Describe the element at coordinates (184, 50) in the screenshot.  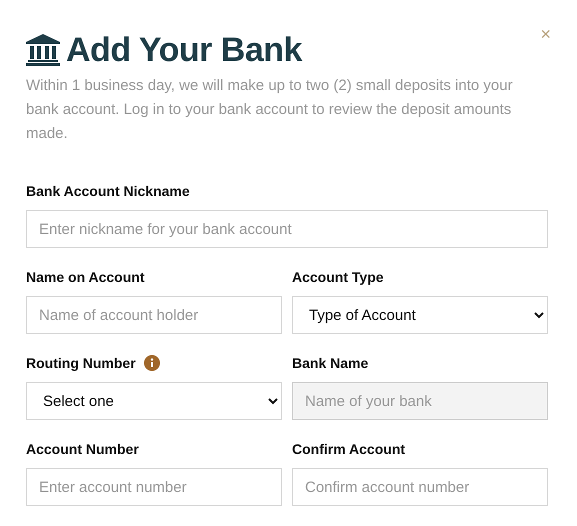
I see `dialog-title: Add Your Bank` at that location.